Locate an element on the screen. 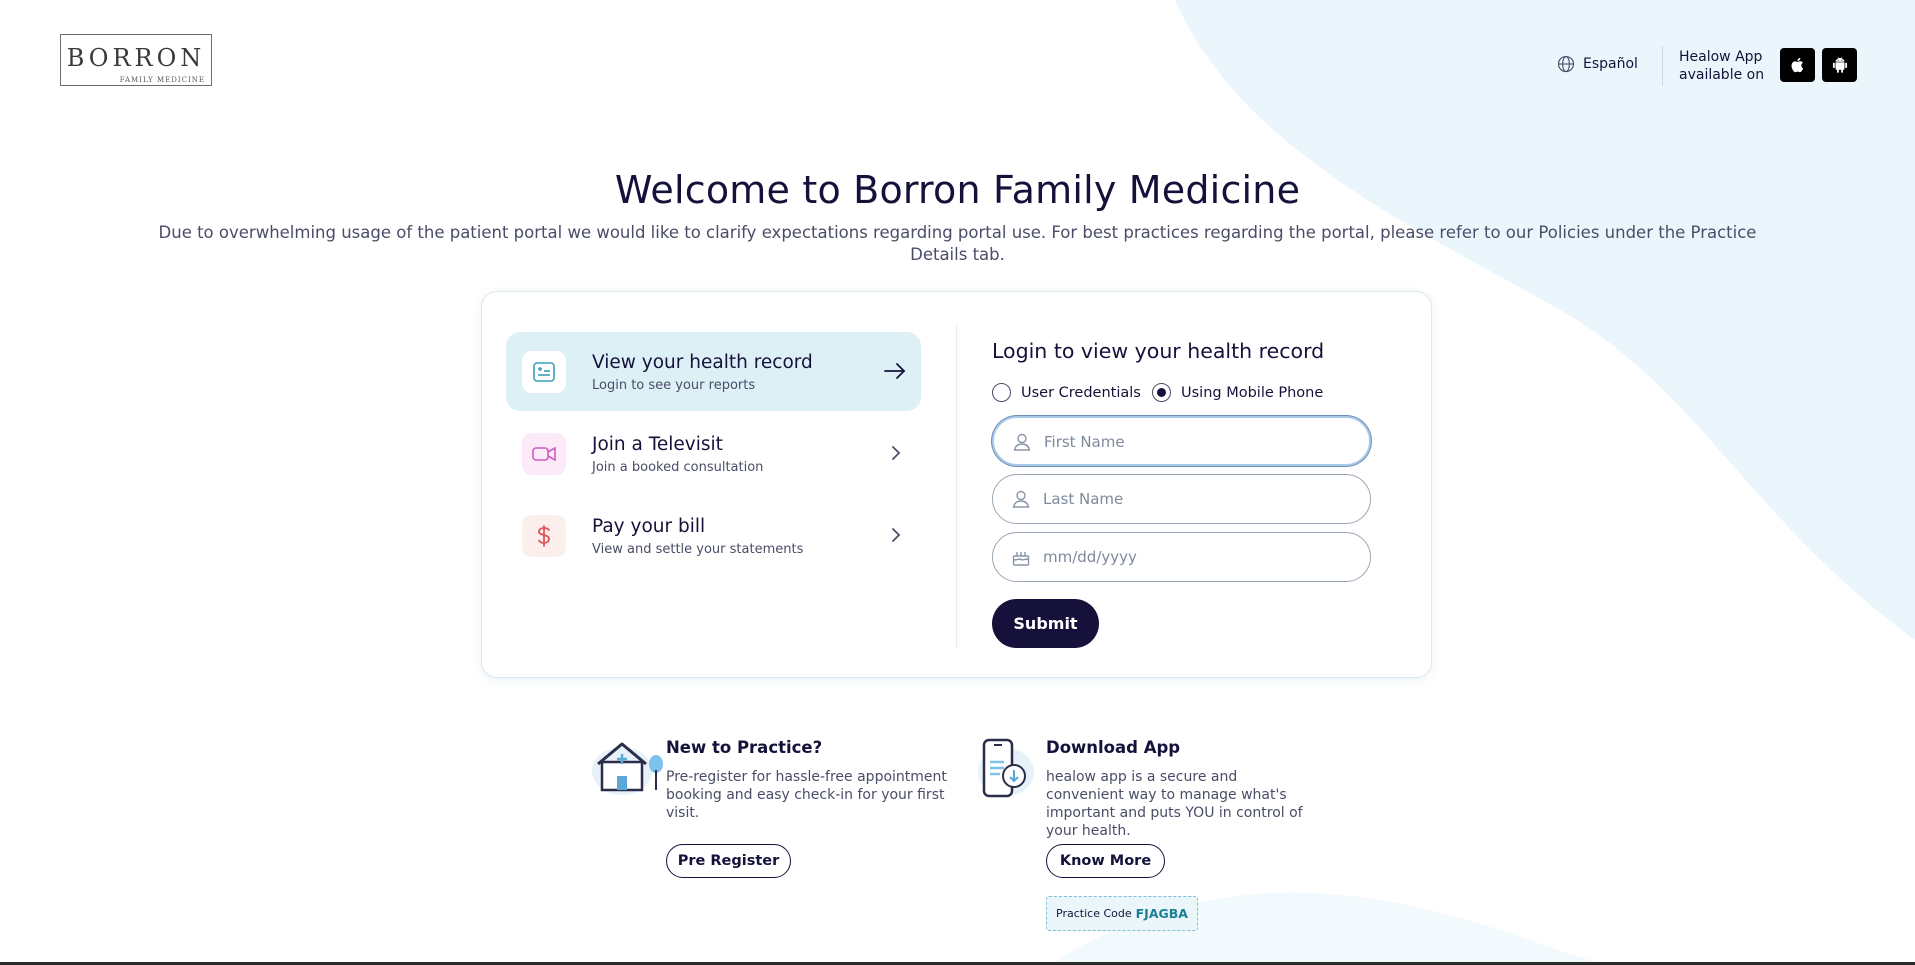 Image resolution: width=1915 pixels, height=965 pixels. practice-code-badge: Practice Code FJAGBA is located at coordinates (1122, 913).